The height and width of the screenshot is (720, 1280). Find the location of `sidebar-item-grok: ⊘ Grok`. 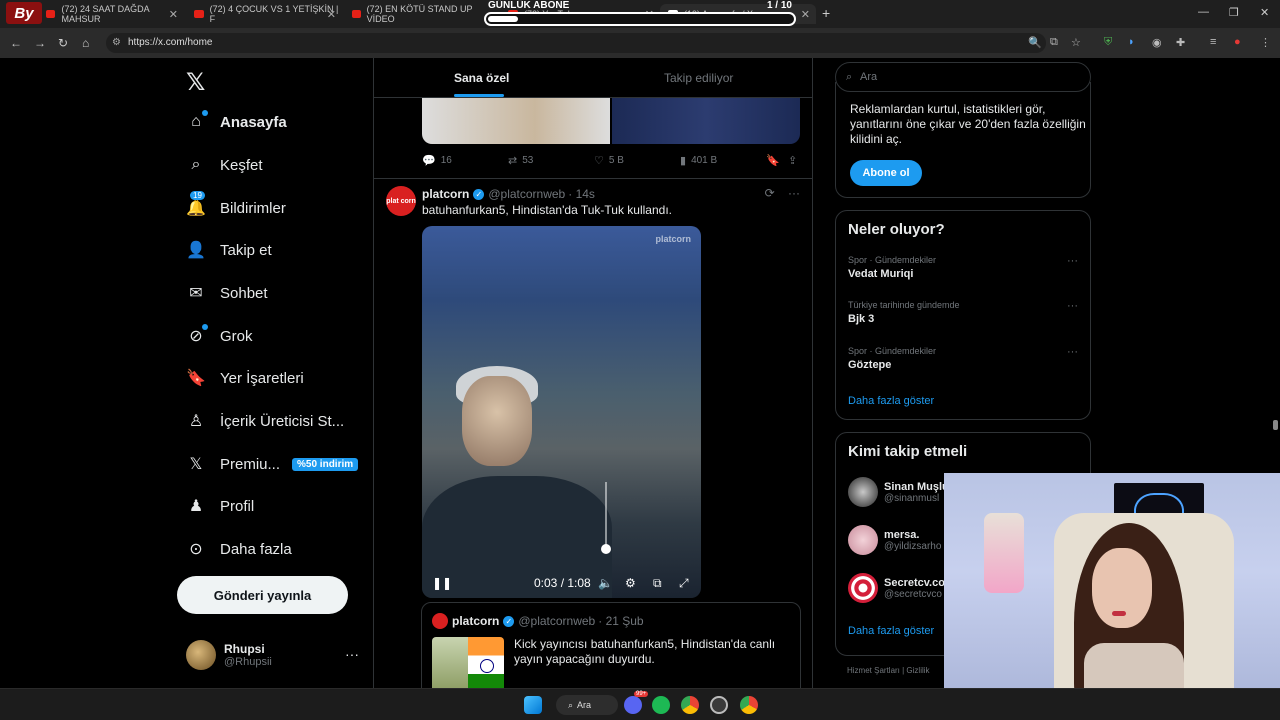

sidebar-item-grok: ⊘ Grok is located at coordinates (219, 335).